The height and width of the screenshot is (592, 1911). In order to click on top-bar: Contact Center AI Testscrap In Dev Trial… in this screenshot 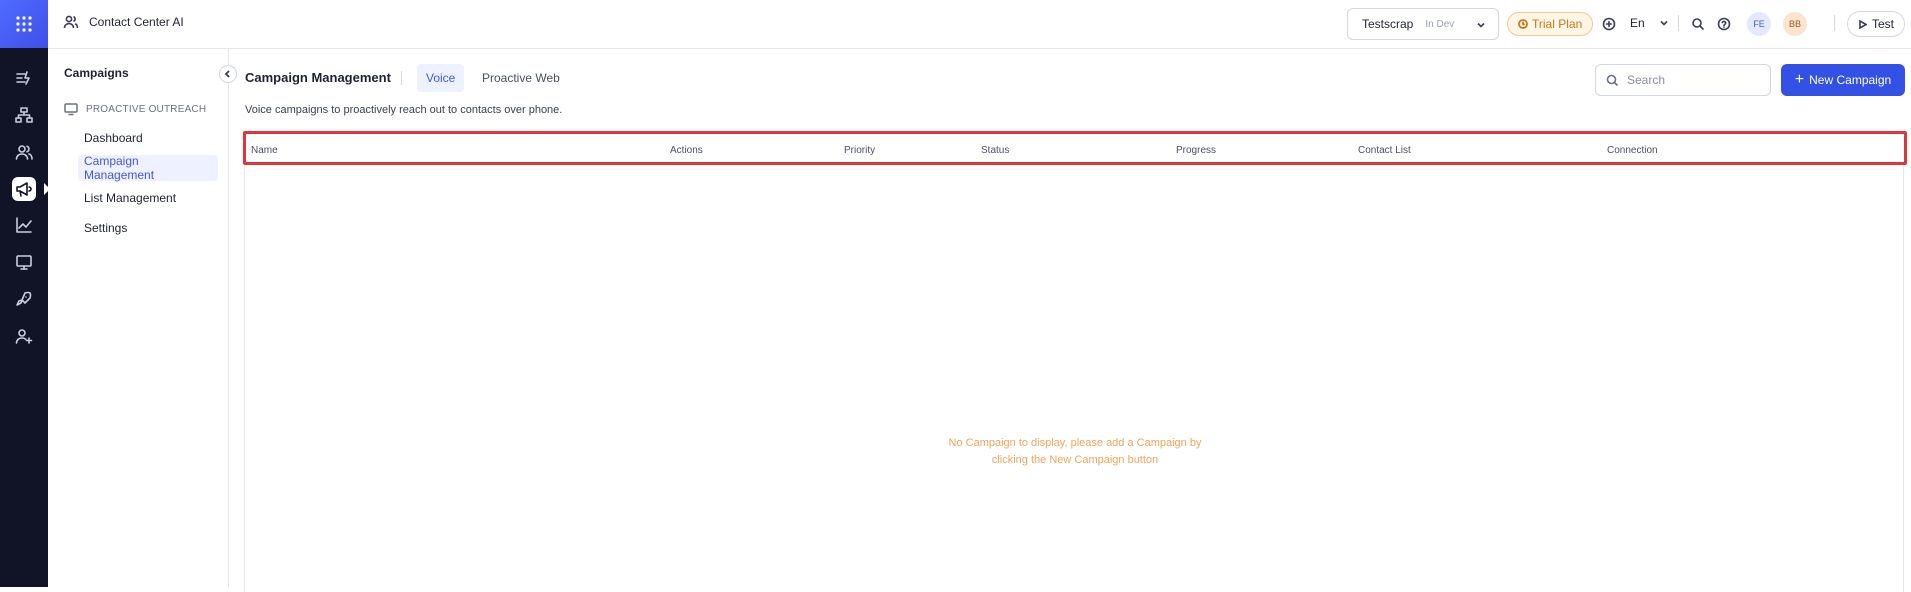, I will do `click(979, 24)`.